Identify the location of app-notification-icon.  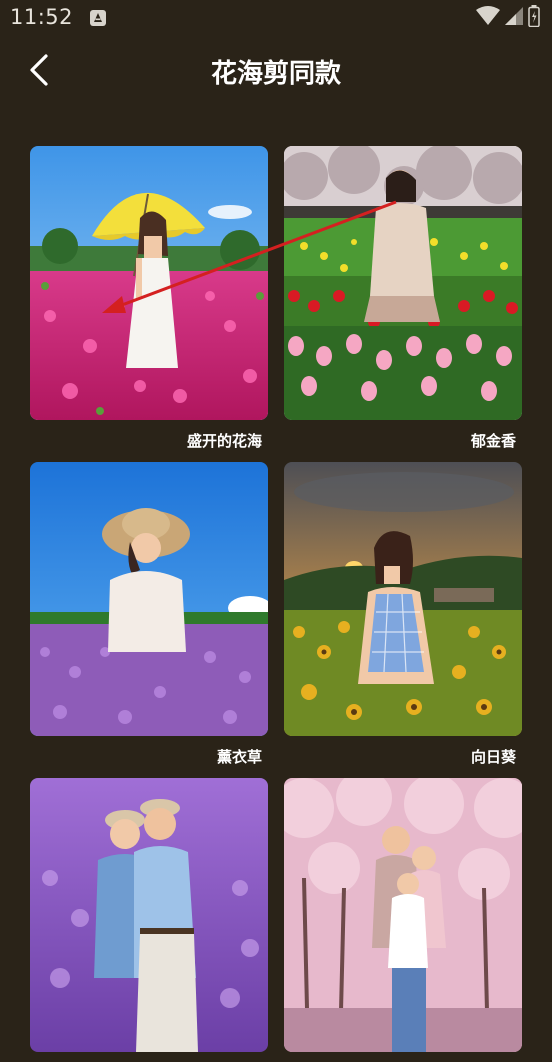
(98, 18).